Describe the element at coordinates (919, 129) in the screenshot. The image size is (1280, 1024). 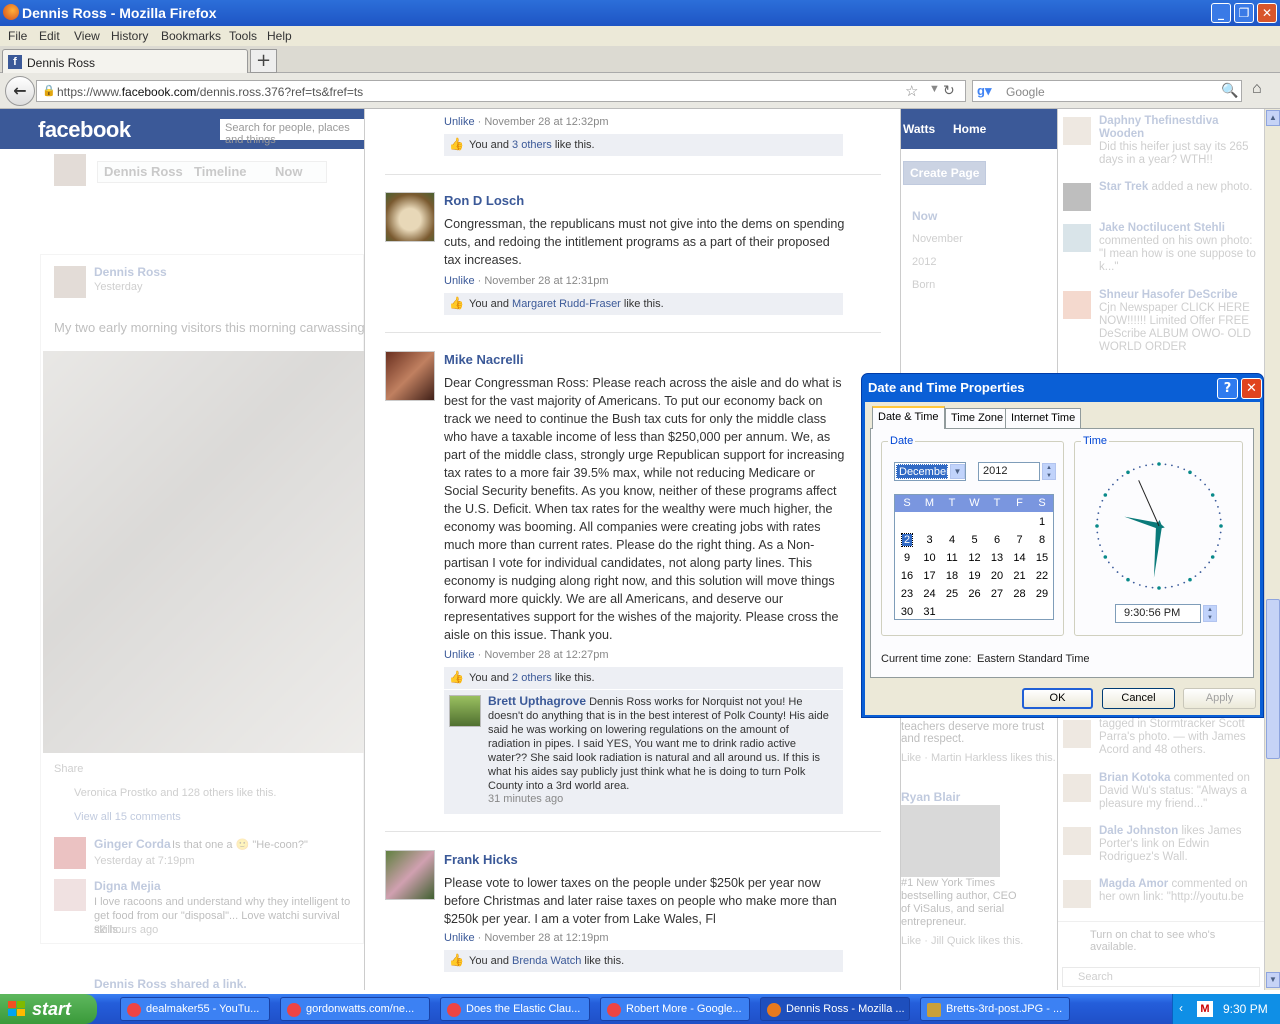
I see `topbar-user-name: Watts` at that location.